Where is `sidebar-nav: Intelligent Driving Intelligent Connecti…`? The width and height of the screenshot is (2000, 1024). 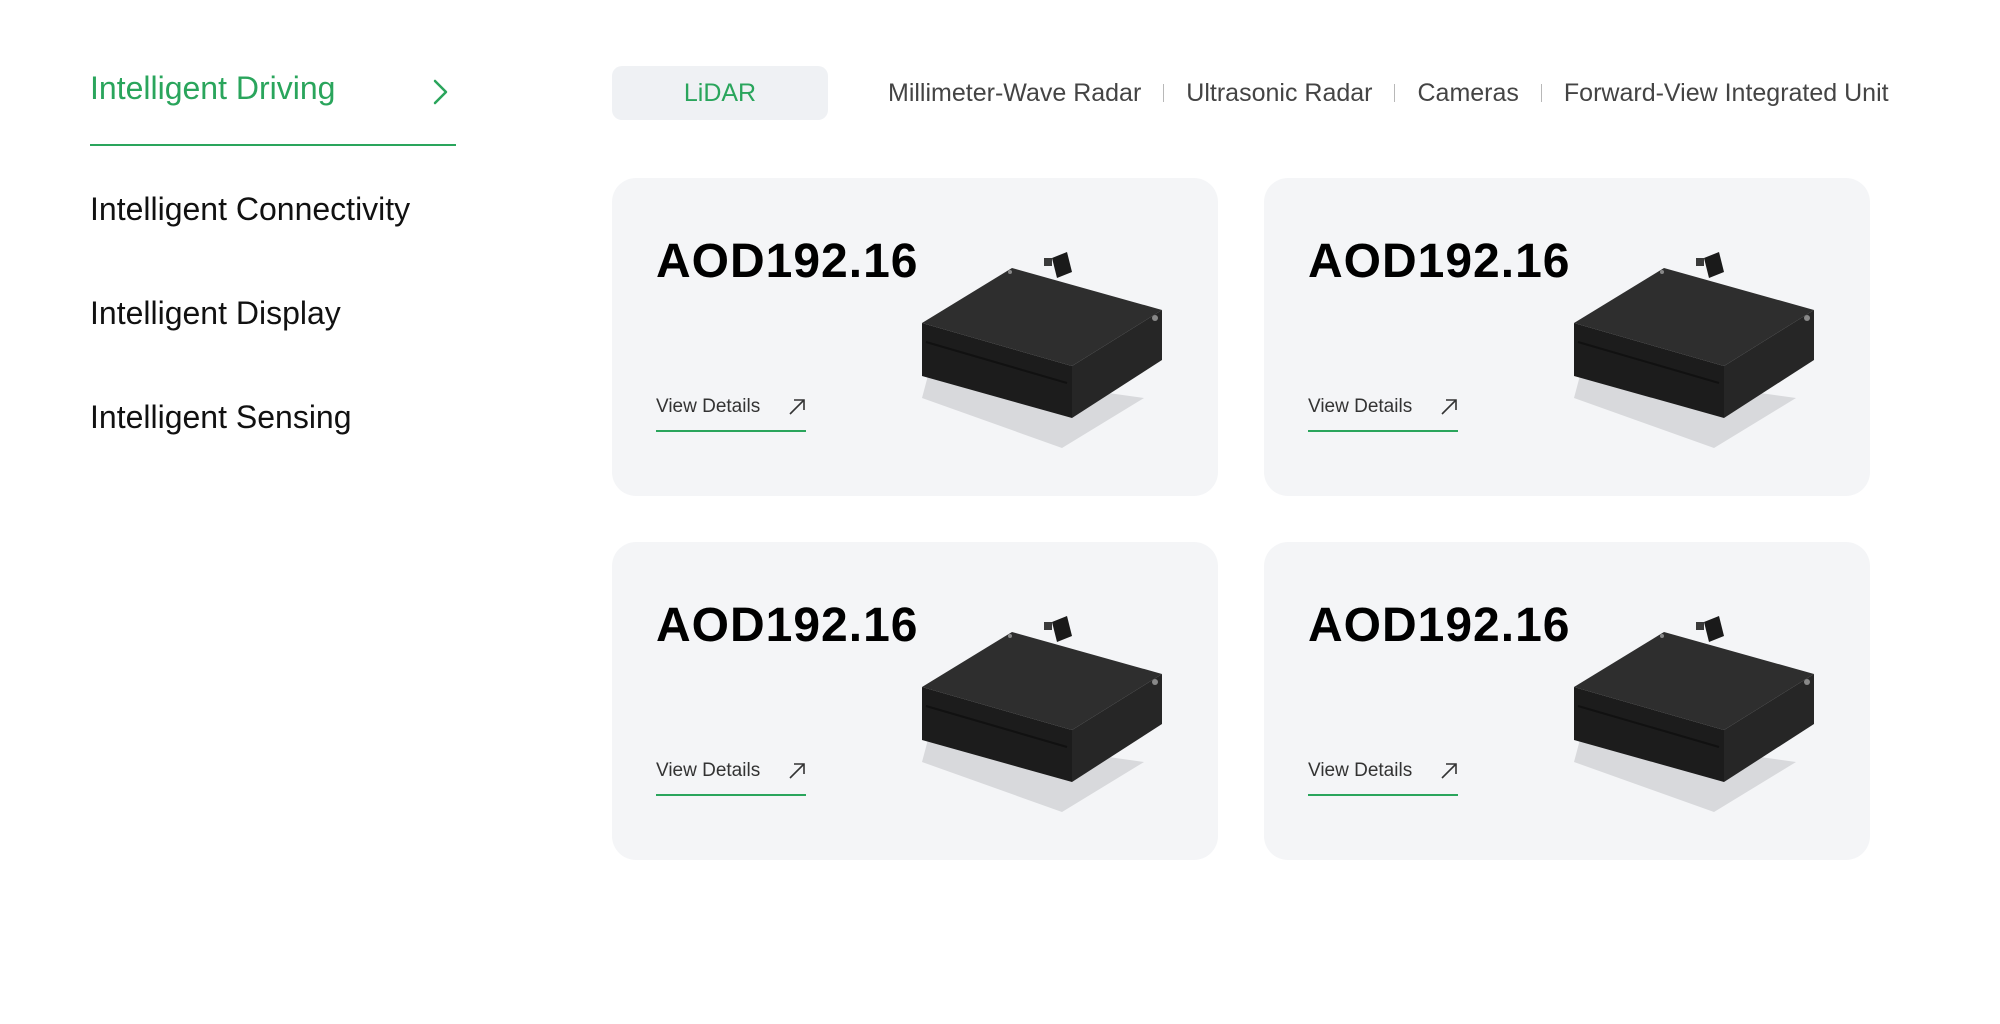
sidebar-nav: Intelligent Driving Intelligent Connecti… is located at coordinates (273, 272).